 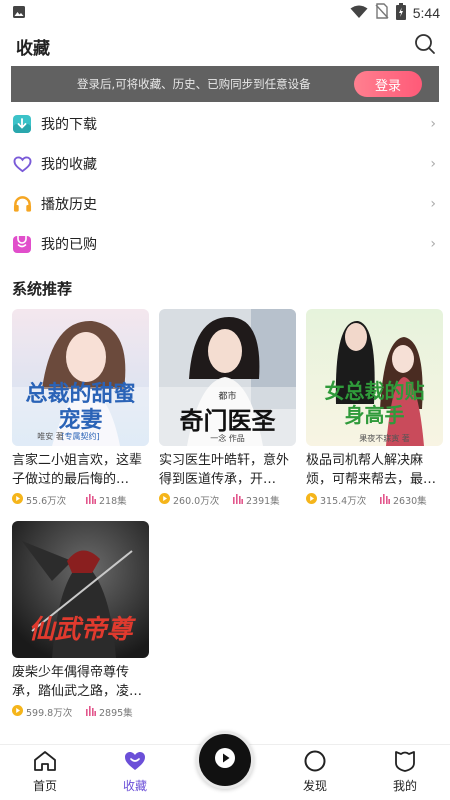 I want to click on play-count: 315.4万次, so click(x=343, y=501).